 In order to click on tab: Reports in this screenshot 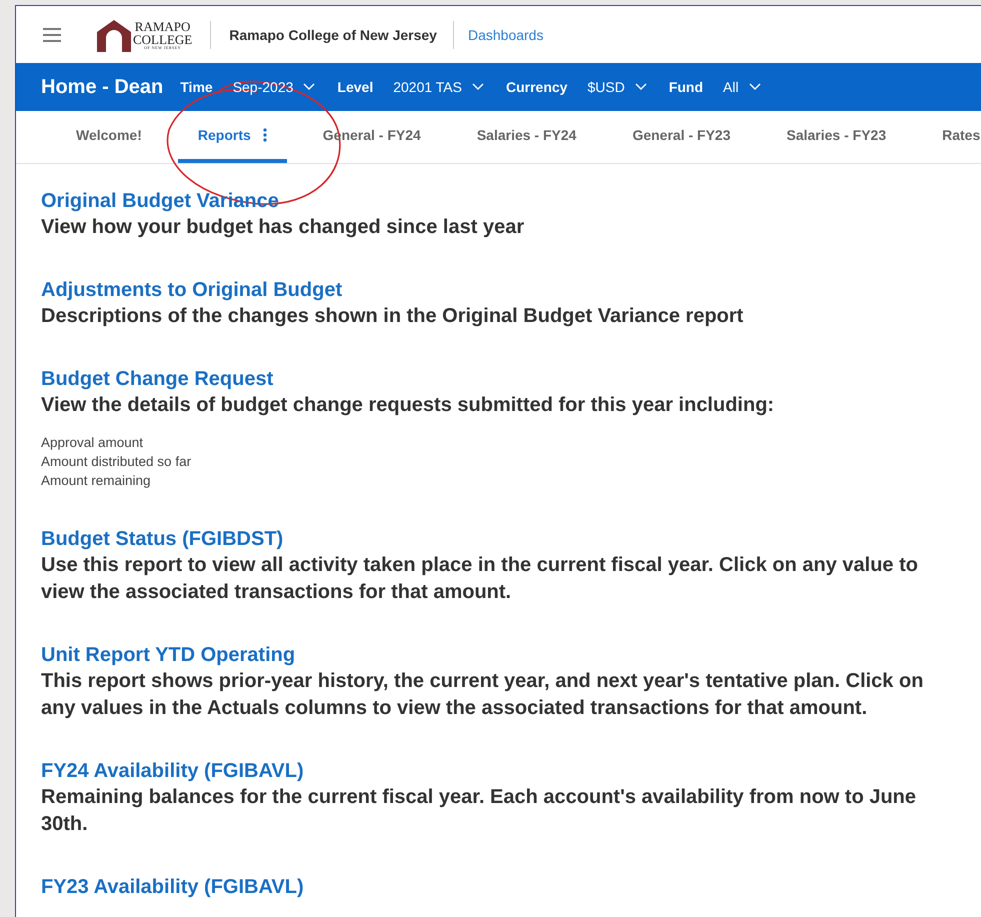, I will do `click(232, 137)`.